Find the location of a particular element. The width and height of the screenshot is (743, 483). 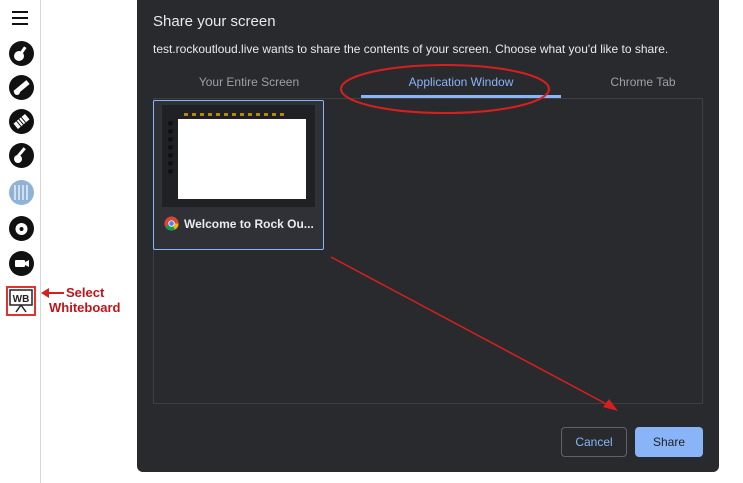

chrome-icon is located at coordinates (171, 223).